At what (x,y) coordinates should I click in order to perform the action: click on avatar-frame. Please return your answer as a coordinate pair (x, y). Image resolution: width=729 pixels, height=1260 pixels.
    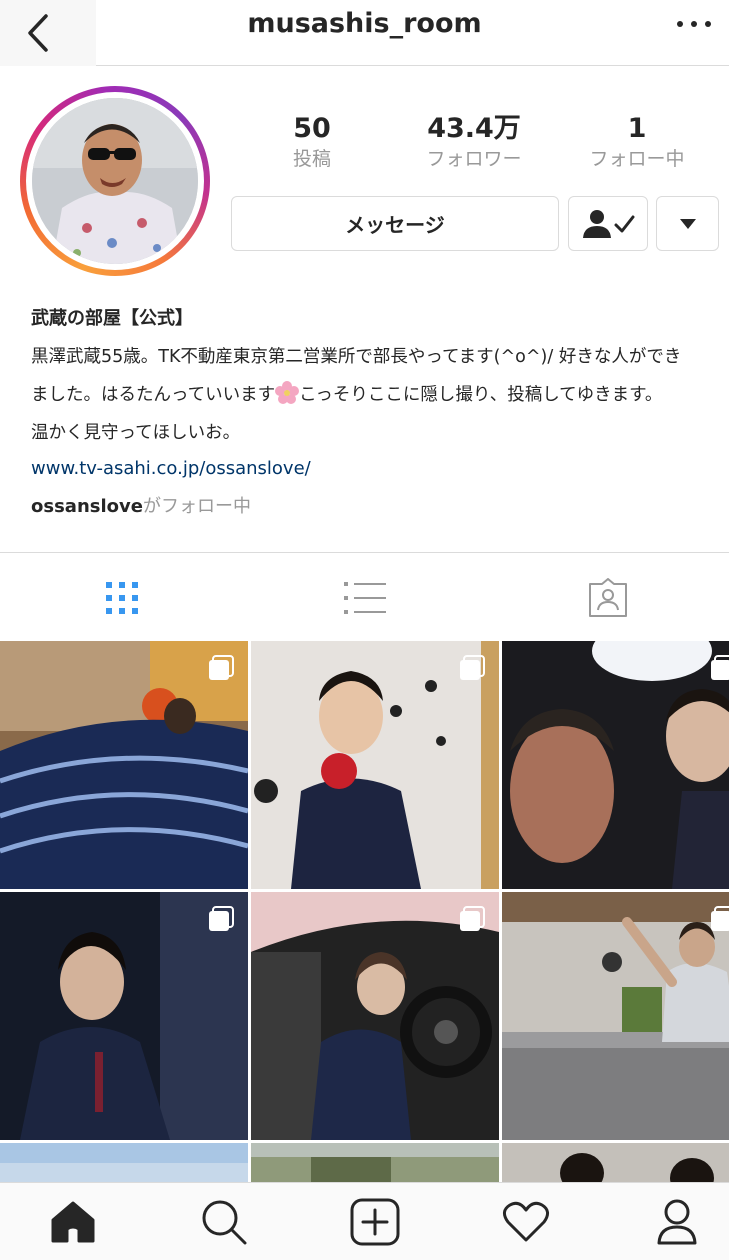
    Looking at the image, I should click on (115, 181).